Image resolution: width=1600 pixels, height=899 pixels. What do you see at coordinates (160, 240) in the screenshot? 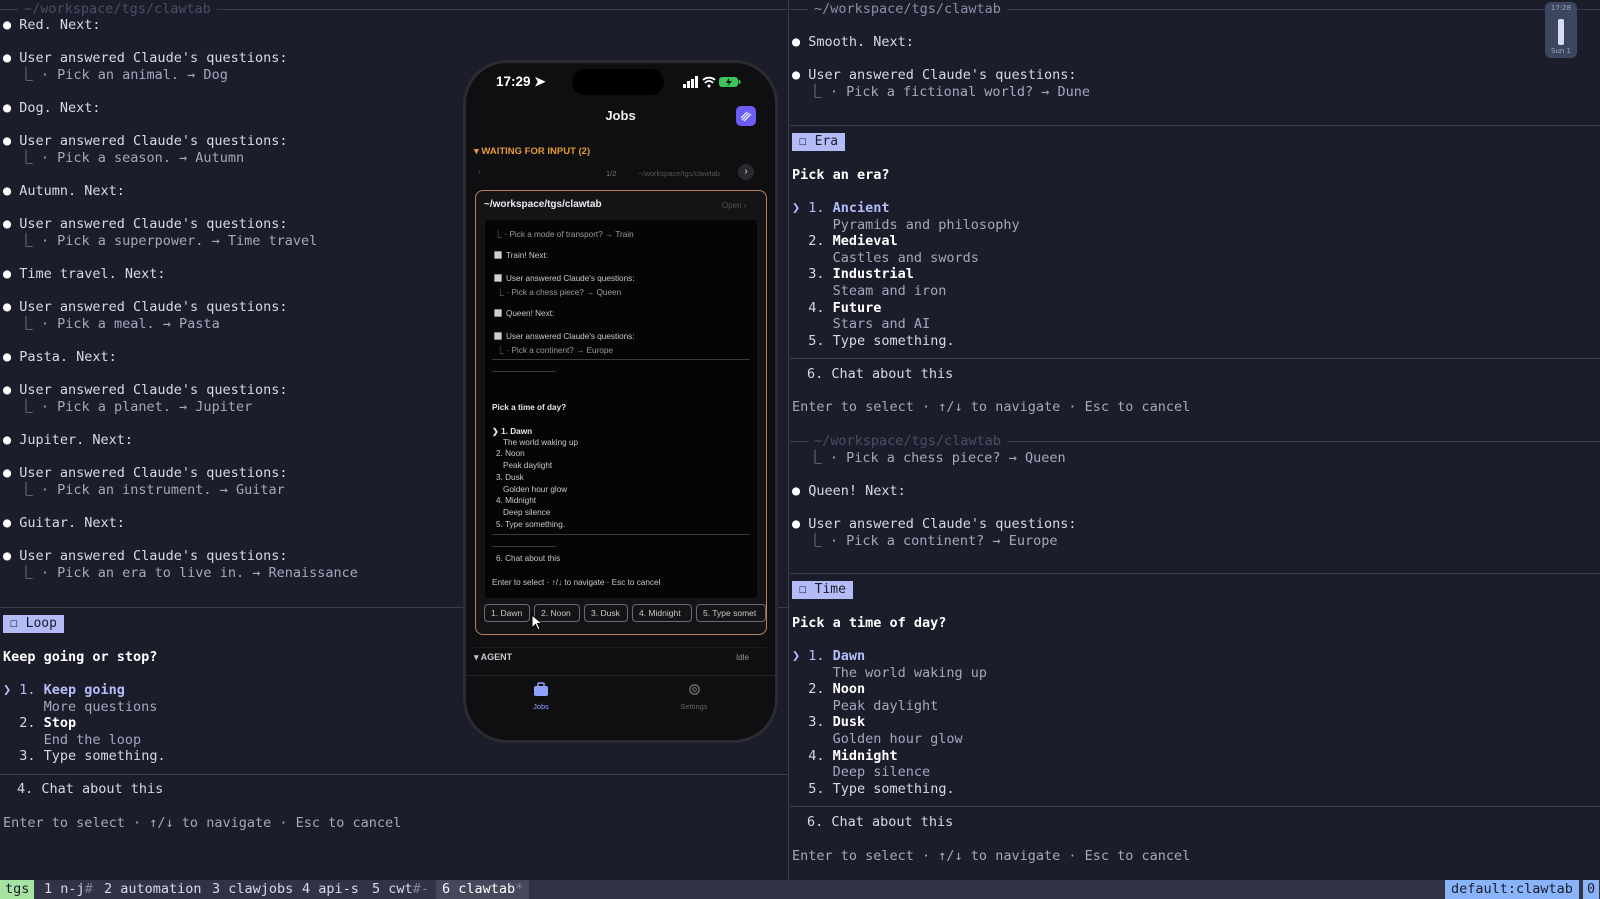
I see `tree-answer-text: ⎿ · Pick a superpower. → Time travel` at bounding box center [160, 240].